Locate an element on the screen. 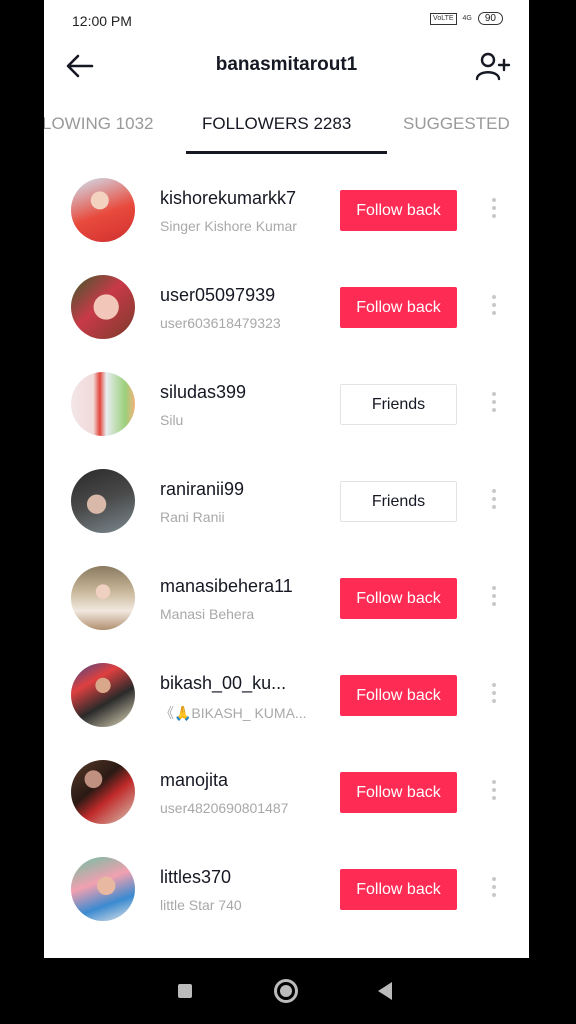 Image resolution: width=576 pixels, height=1024 pixels. nickname: Rani Ranii is located at coordinates (192, 517).